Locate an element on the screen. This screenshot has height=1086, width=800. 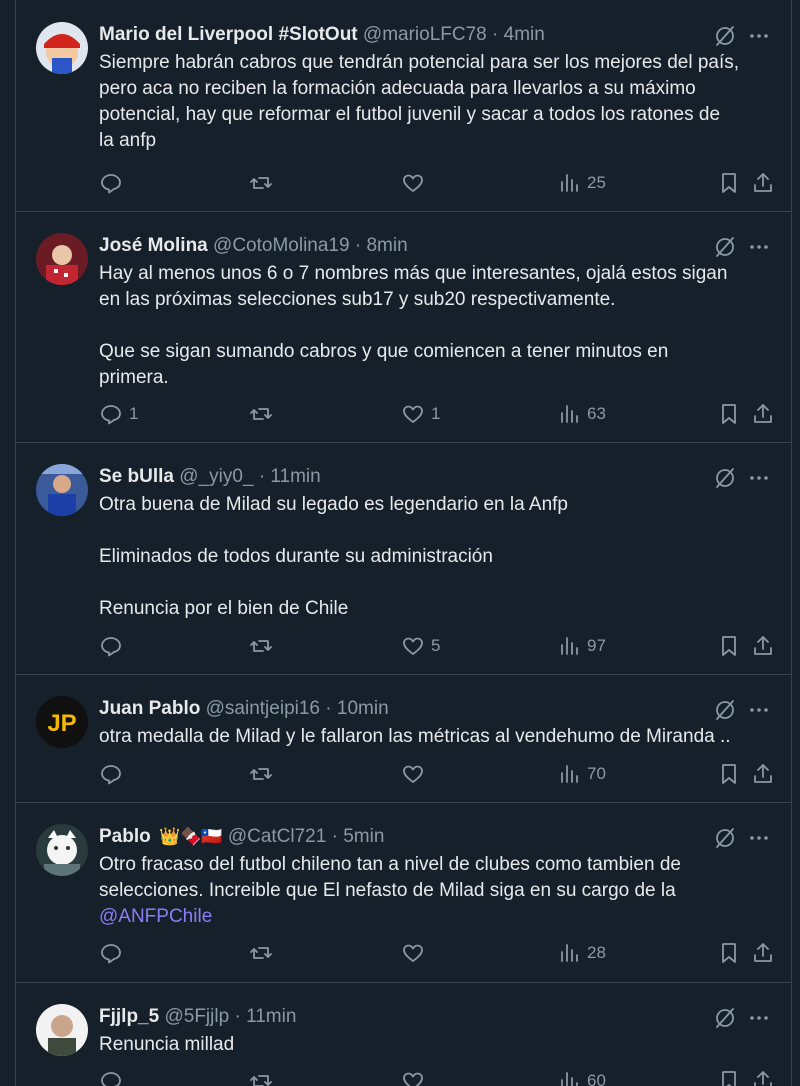
tweet: Fjjlp_5 @5Fjjlp · 11min Renuncia millad is located at coordinates (403, 1034).